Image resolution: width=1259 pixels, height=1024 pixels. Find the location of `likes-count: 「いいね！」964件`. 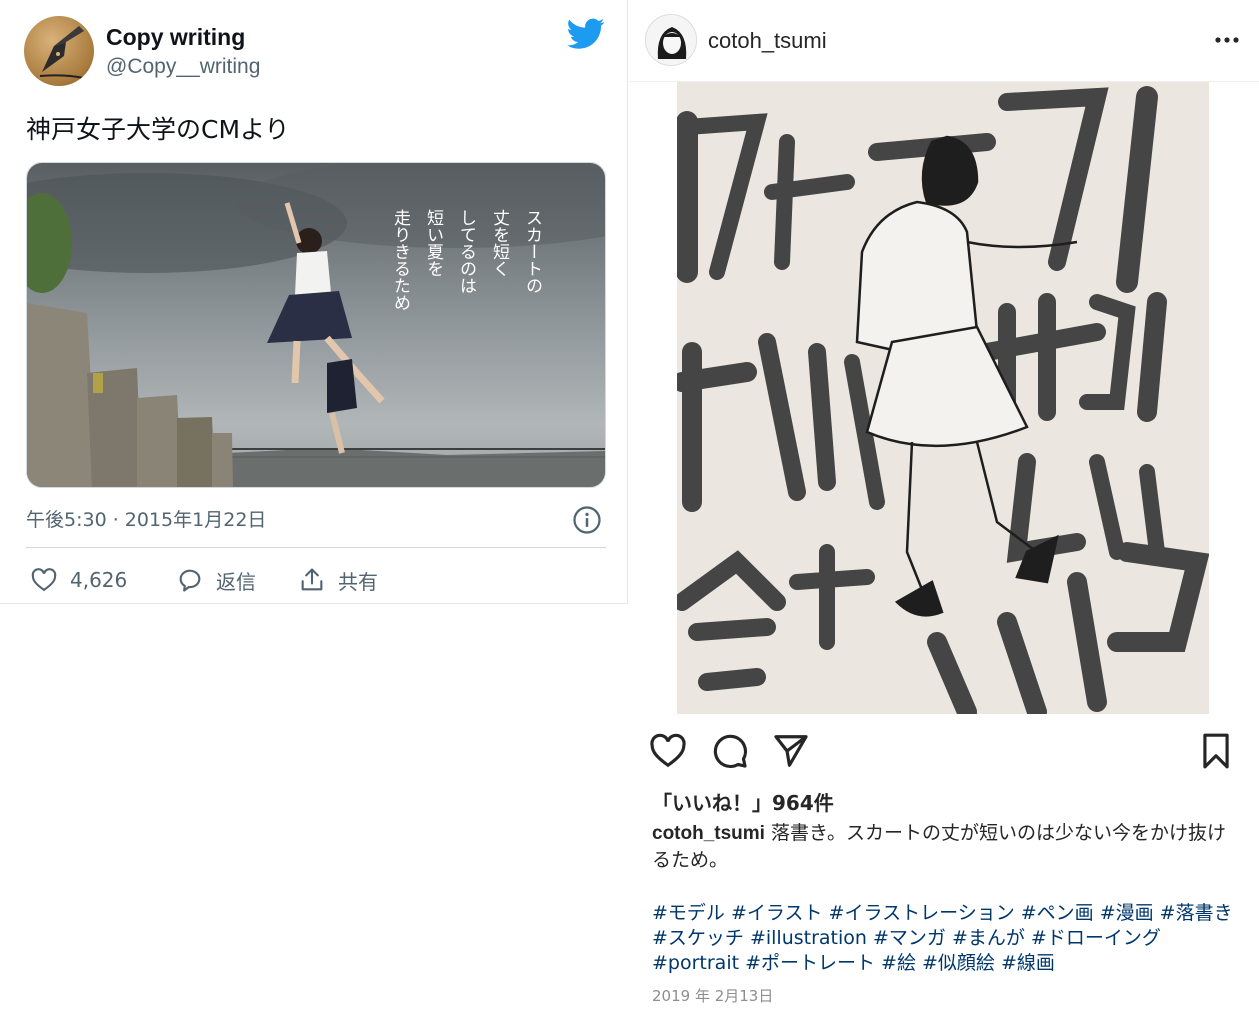

likes-count: 「いいね！」964件 is located at coordinates (743, 801).